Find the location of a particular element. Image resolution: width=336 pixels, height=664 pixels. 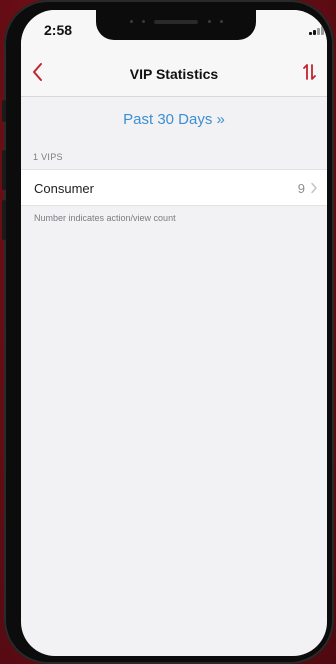

navigation-bar: VIP Statistics is located at coordinates (174, 73).